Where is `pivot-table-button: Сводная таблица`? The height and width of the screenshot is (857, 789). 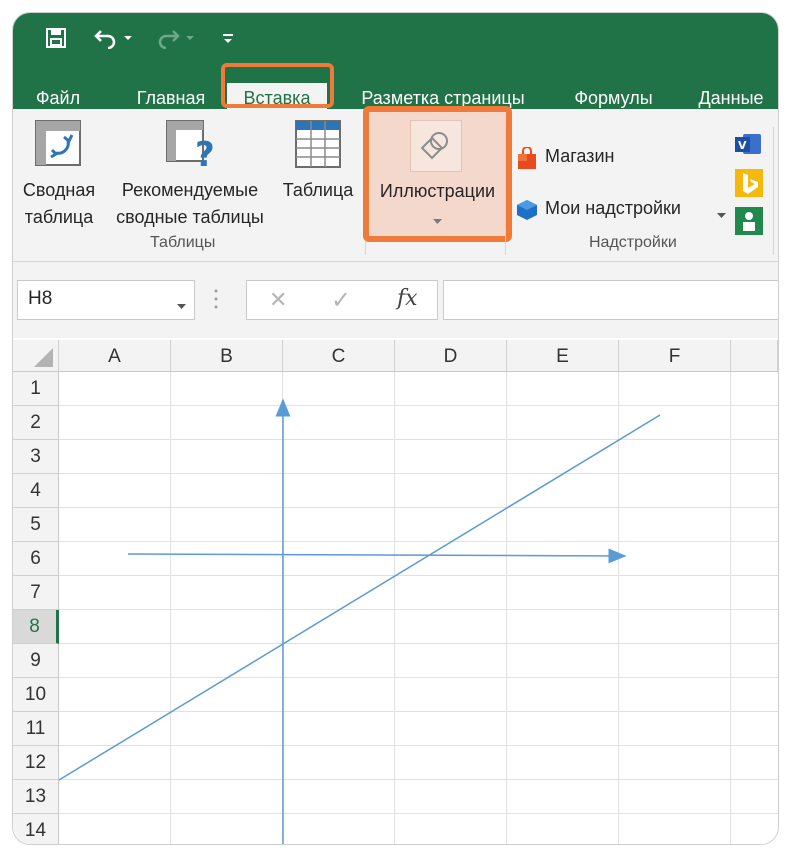
pivot-table-button: Сводная таблица is located at coordinates (59, 173).